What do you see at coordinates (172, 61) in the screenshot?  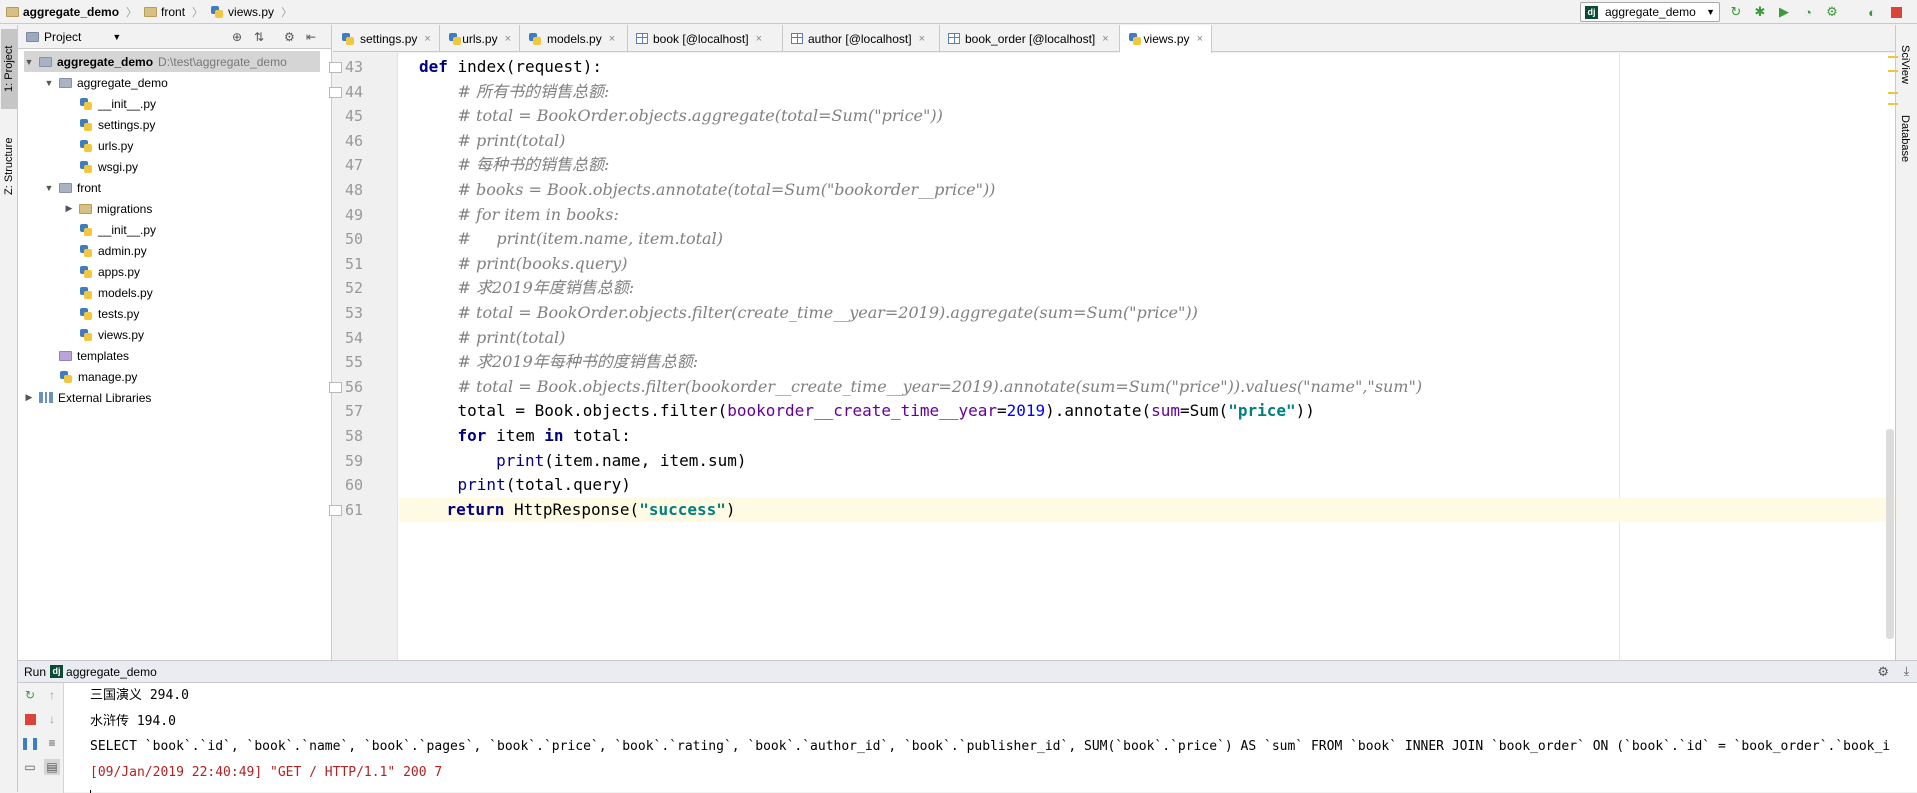 I see `tree-item: ▼ aggregate_demo D:\test\aggregate_demo` at bounding box center [172, 61].